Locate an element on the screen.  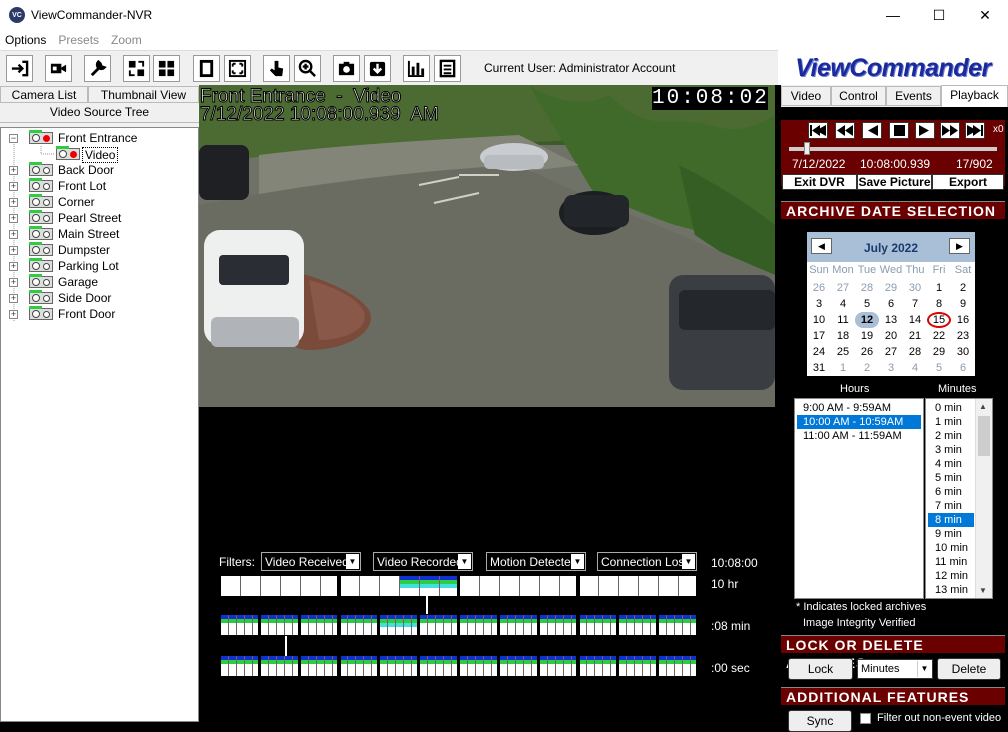
calendar-day: 27 is located at coordinates (891, 352).